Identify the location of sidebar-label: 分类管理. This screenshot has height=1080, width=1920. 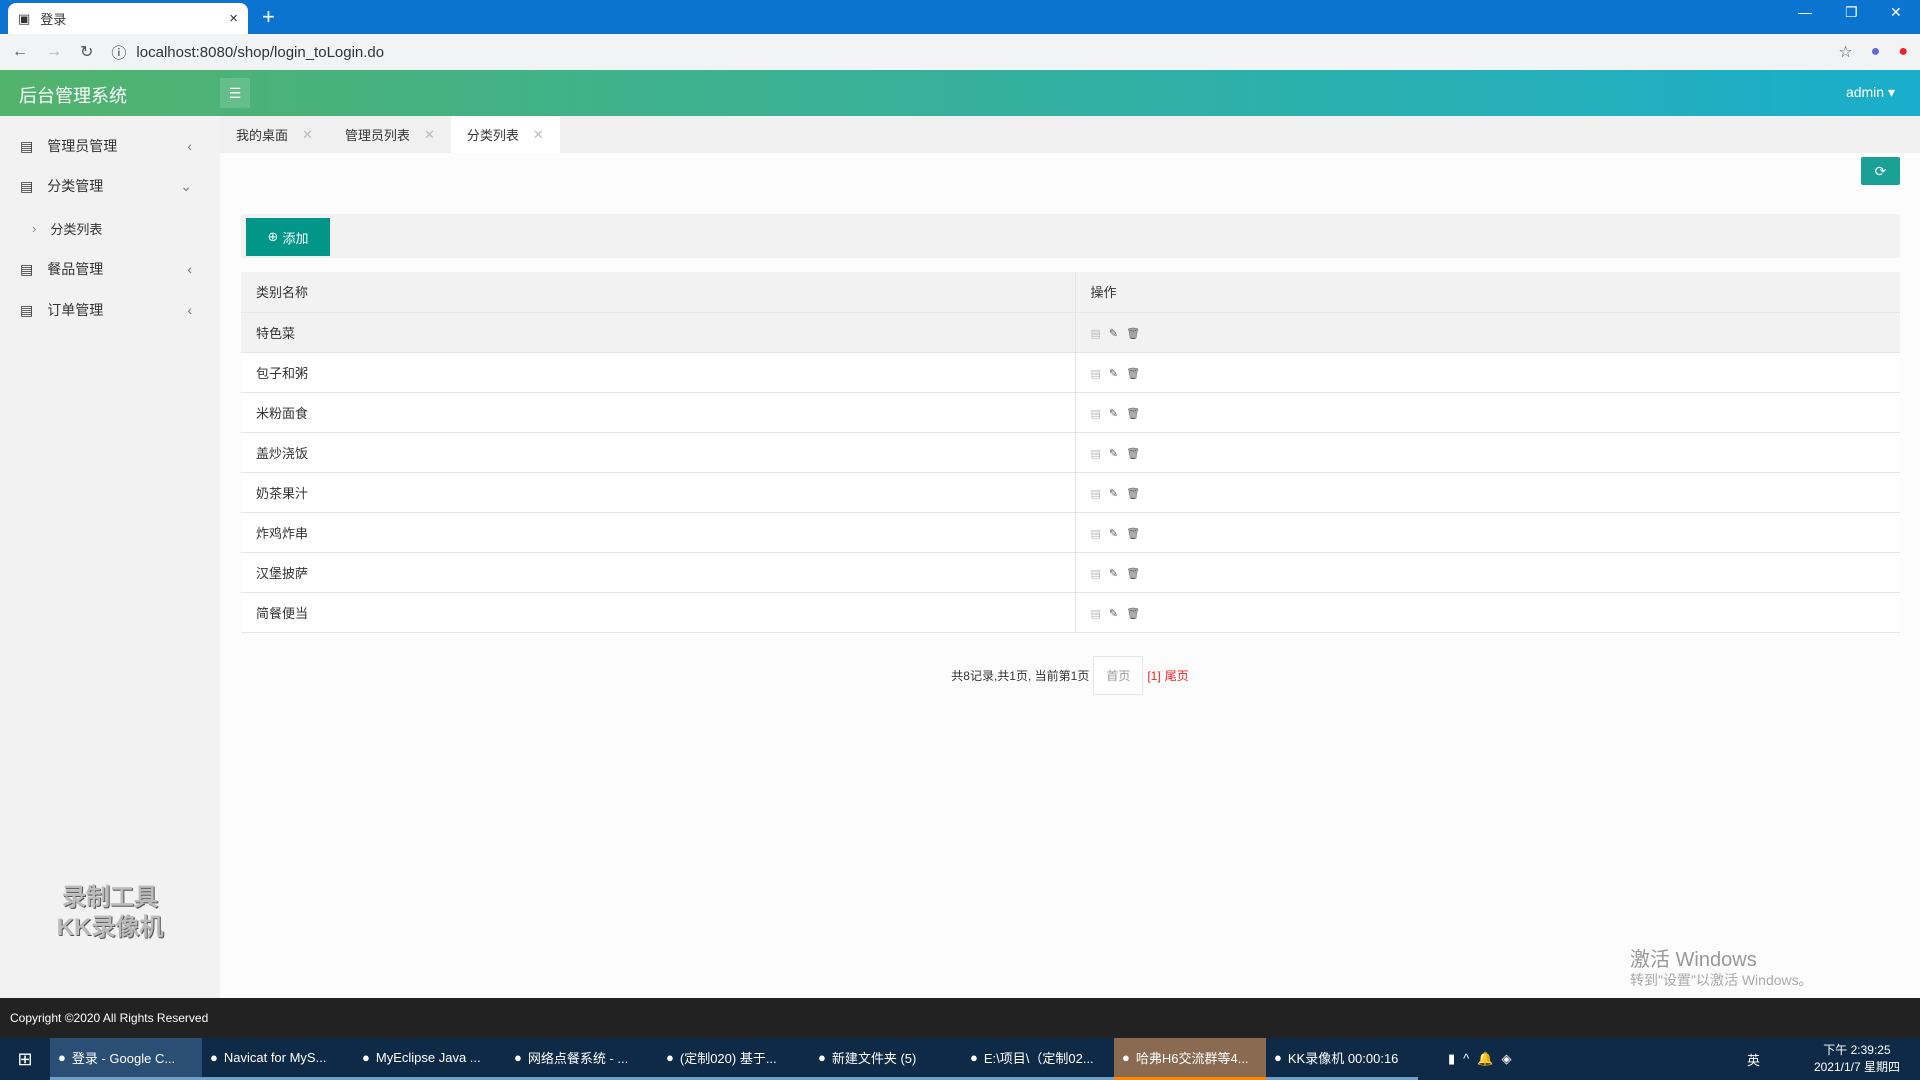
(75, 186).